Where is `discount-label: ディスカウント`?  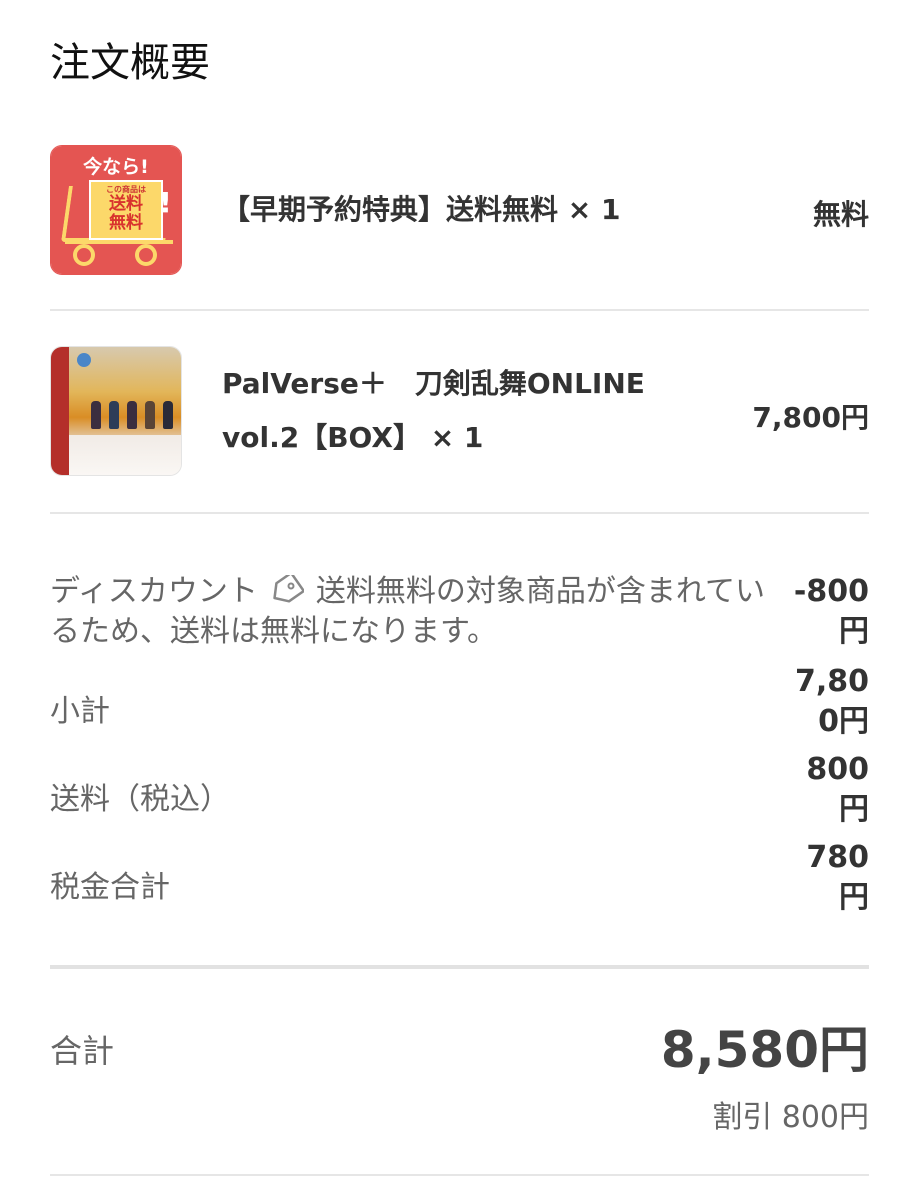
discount-label: ディスカウント is located at coordinates (154, 591).